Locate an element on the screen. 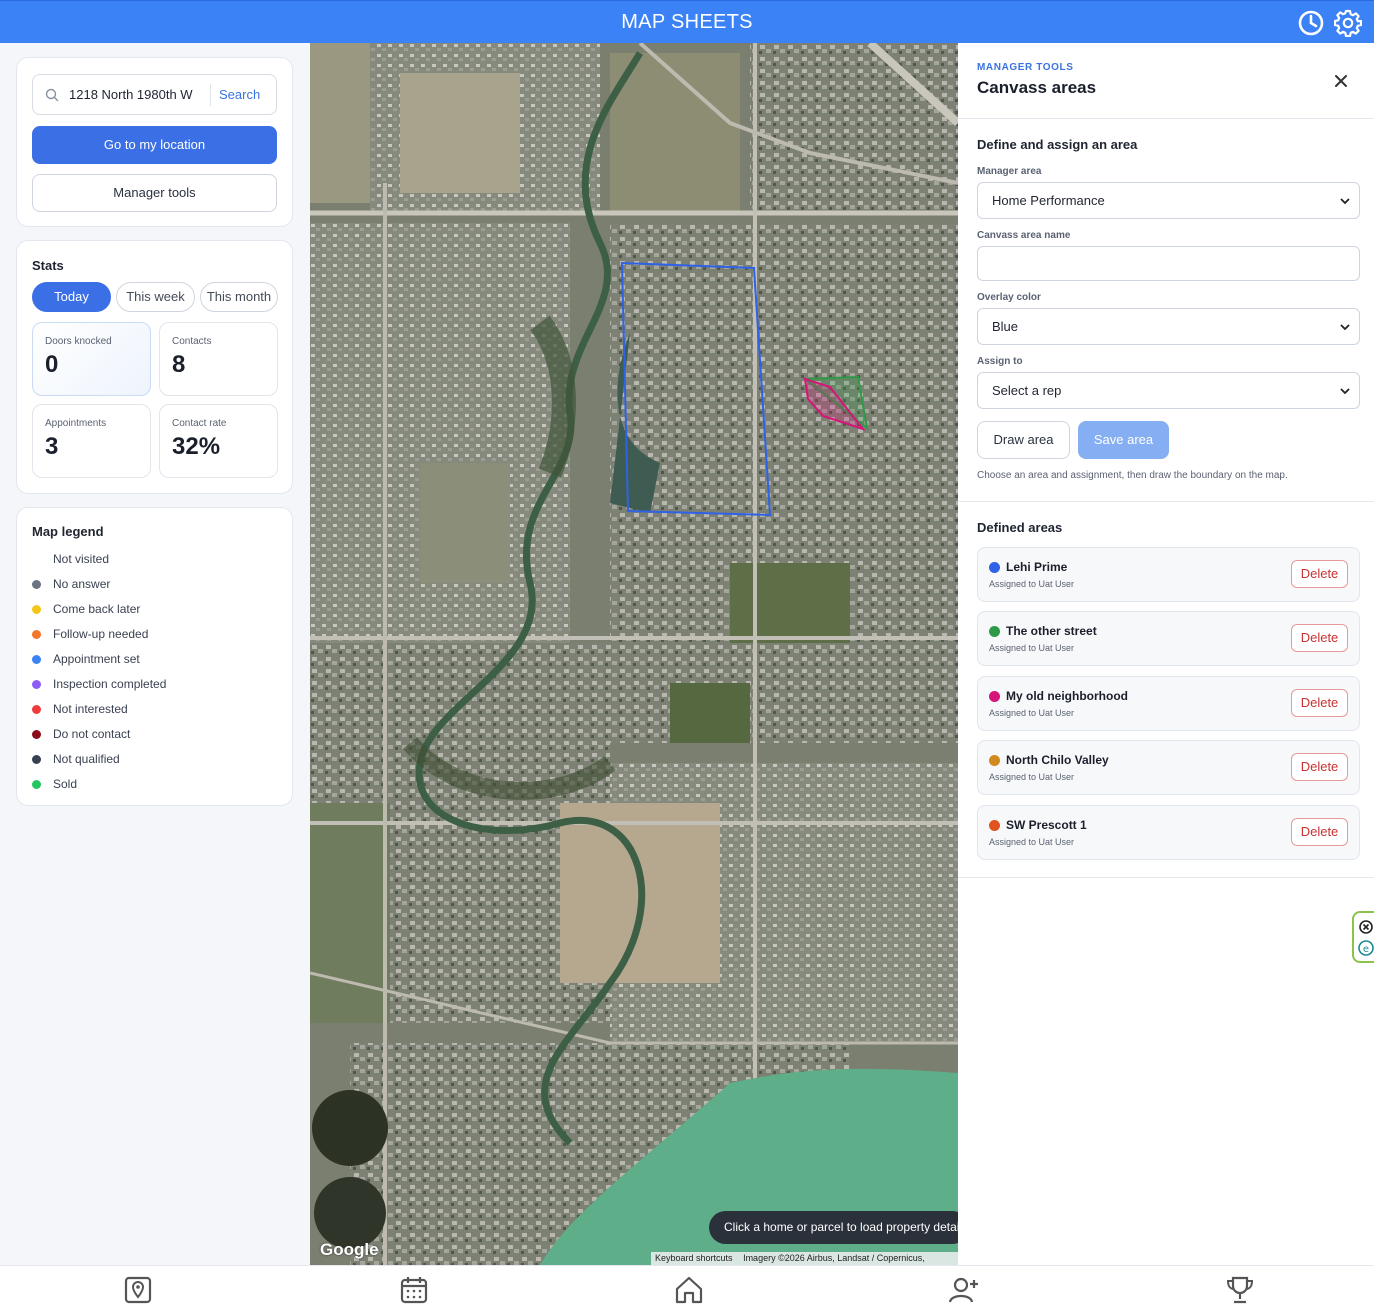 The image size is (1374, 1312). stat-label: Contacts is located at coordinates (192, 341).